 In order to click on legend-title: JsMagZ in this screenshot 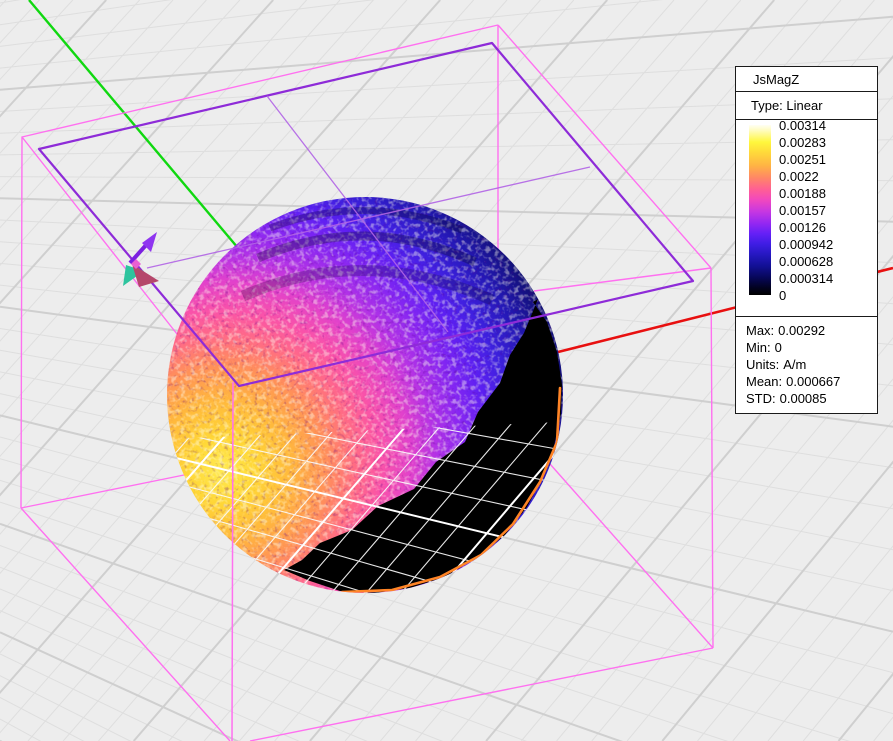, I will do `click(776, 79)`.